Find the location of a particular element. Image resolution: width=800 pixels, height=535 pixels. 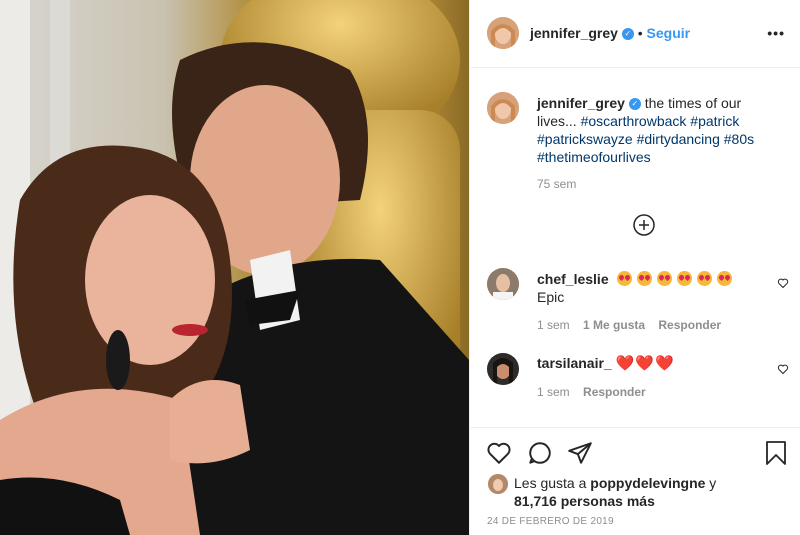

liker-avatar is located at coordinates (498, 484).